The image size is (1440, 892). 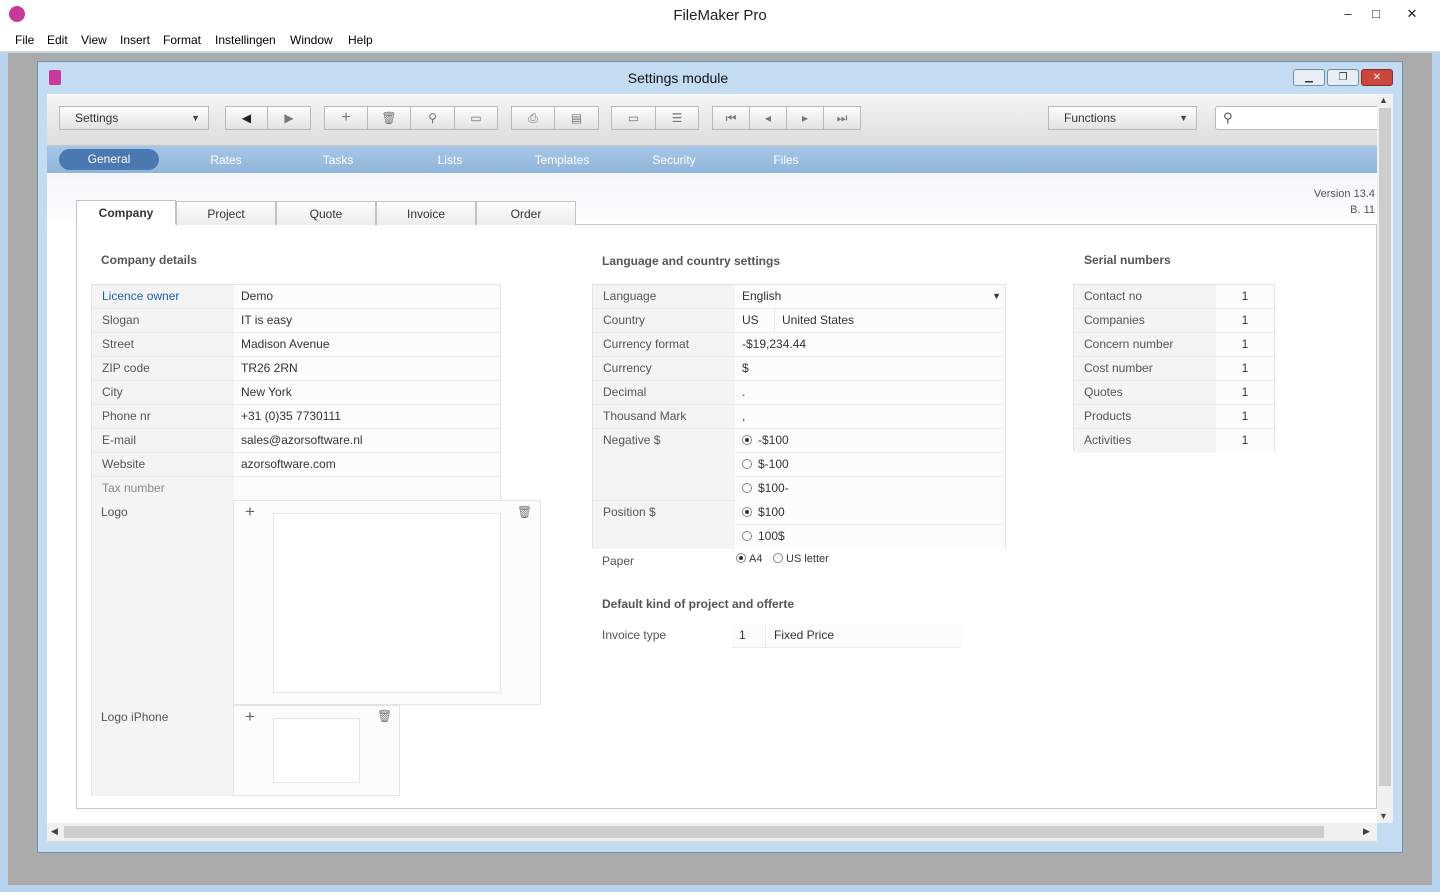 I want to click on add-logo-icon: +, so click(x=250, y=512).